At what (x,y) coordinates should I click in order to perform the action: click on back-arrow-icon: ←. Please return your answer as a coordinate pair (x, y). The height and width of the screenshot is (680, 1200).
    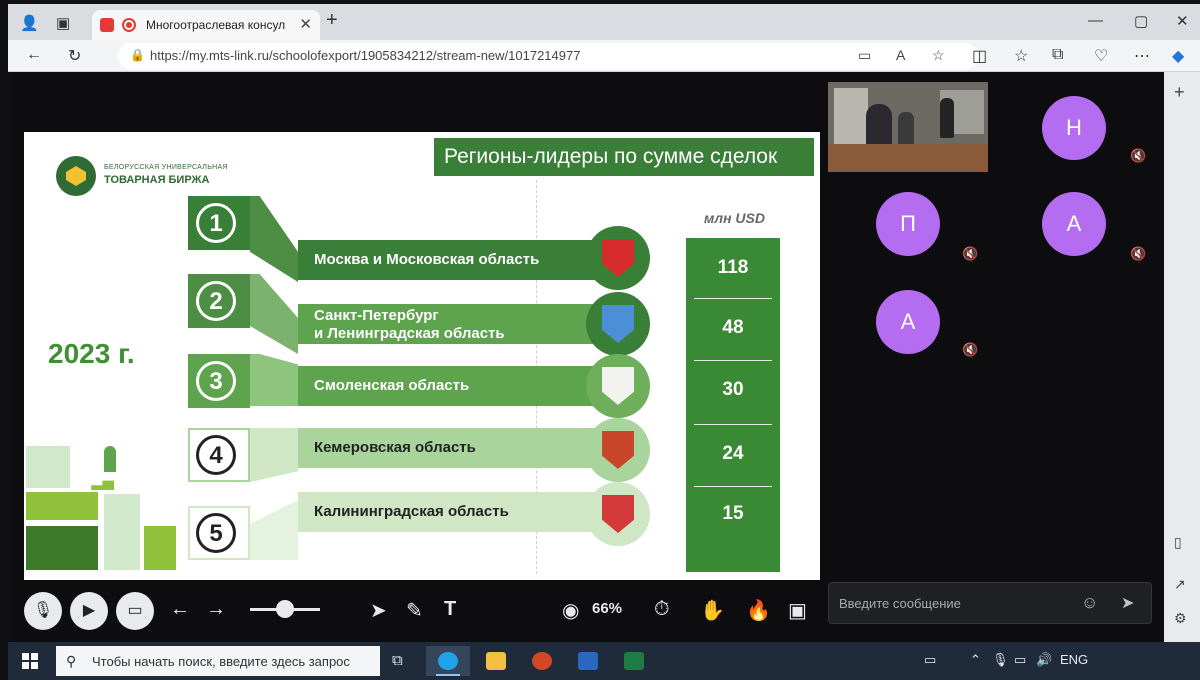
    Looking at the image, I should click on (34, 55).